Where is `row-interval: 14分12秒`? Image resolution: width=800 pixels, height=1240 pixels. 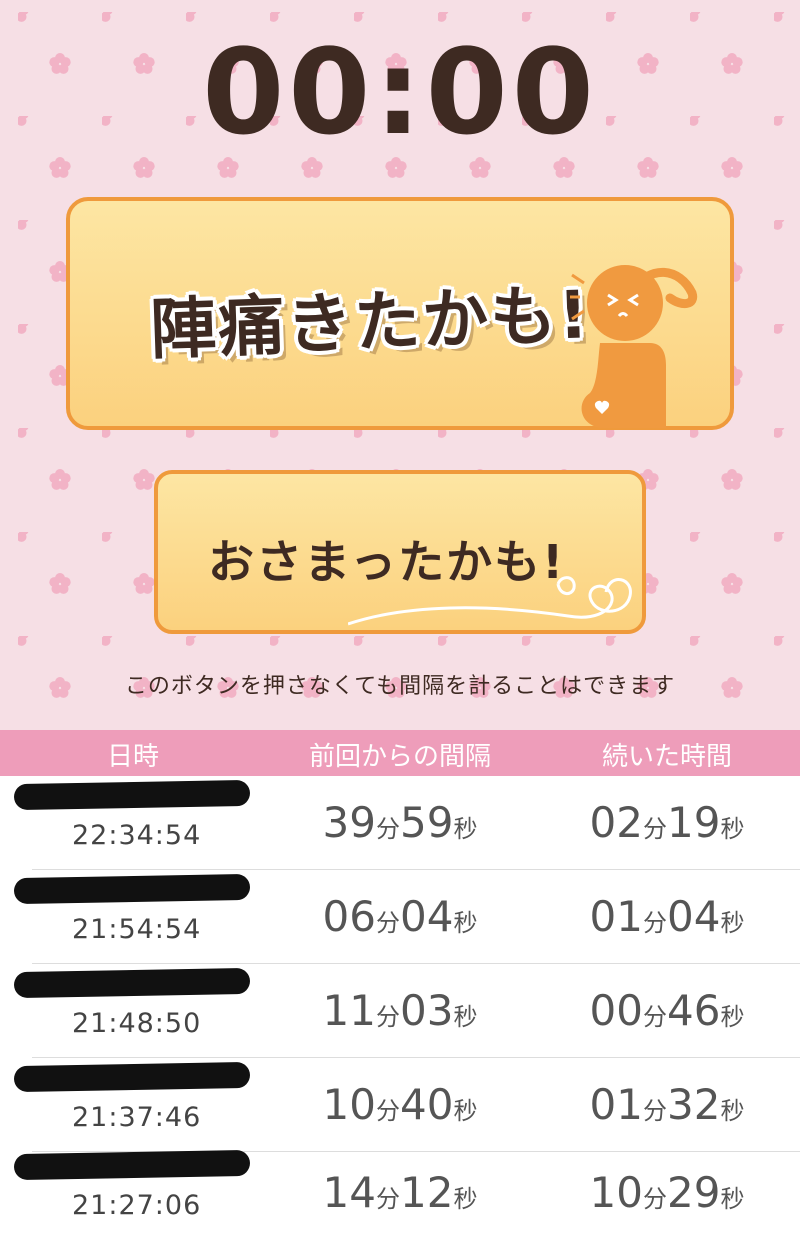 row-interval: 14分12秒 is located at coordinates (400, 1192).